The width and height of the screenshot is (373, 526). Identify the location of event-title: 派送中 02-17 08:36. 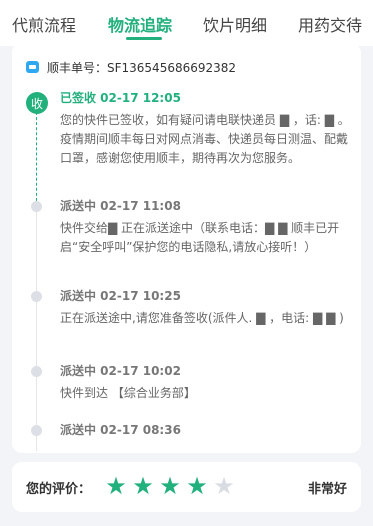
(120, 430).